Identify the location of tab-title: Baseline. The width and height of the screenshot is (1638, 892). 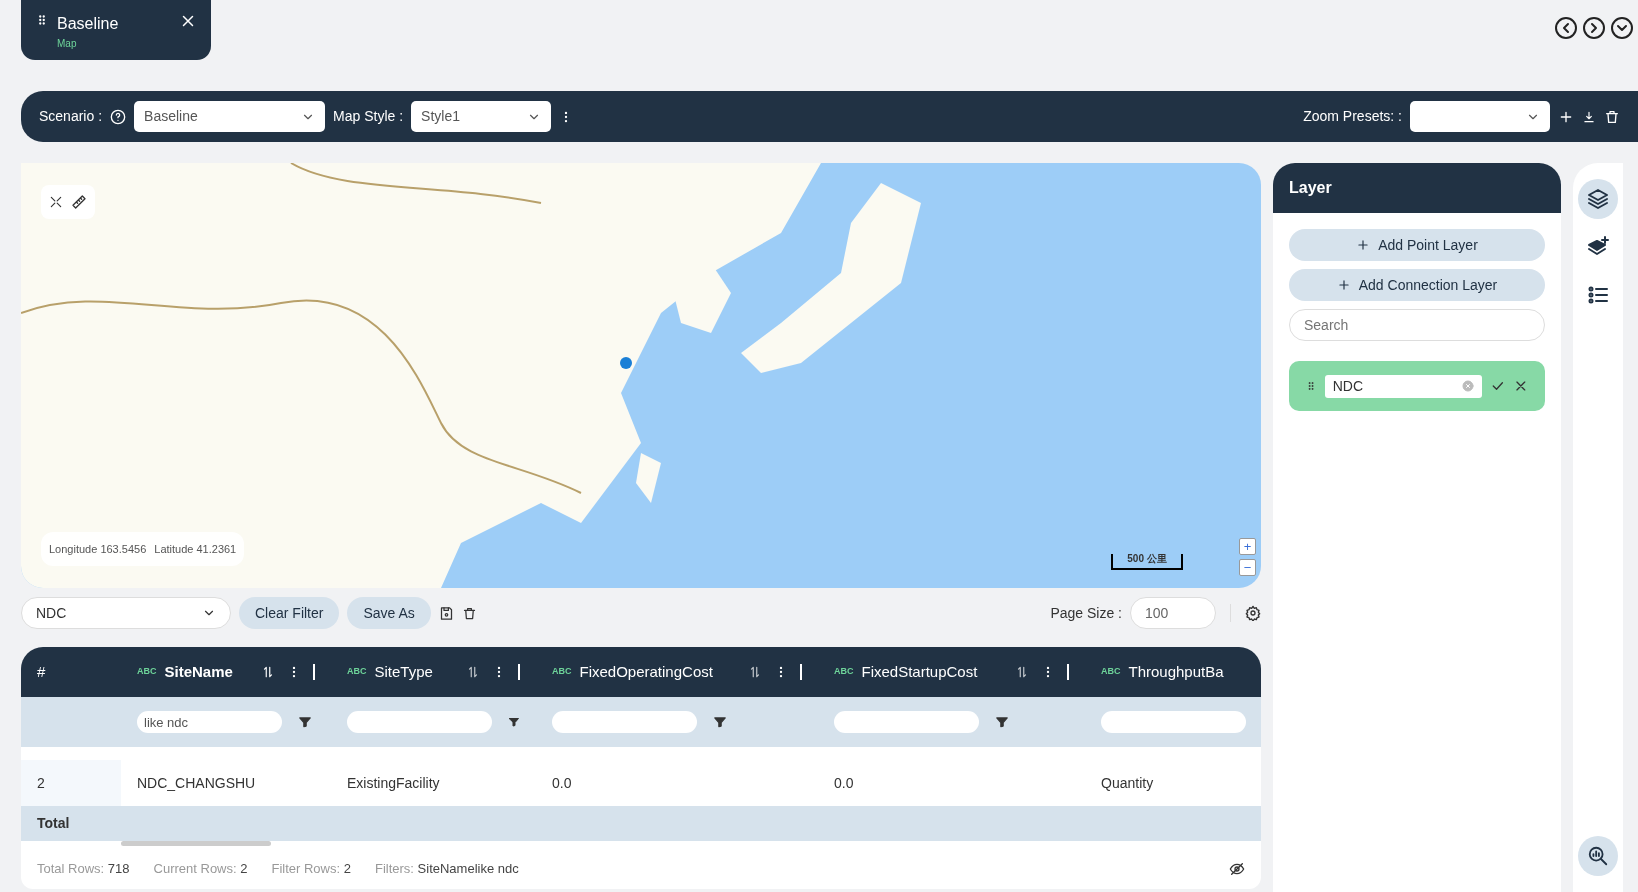
(88, 24).